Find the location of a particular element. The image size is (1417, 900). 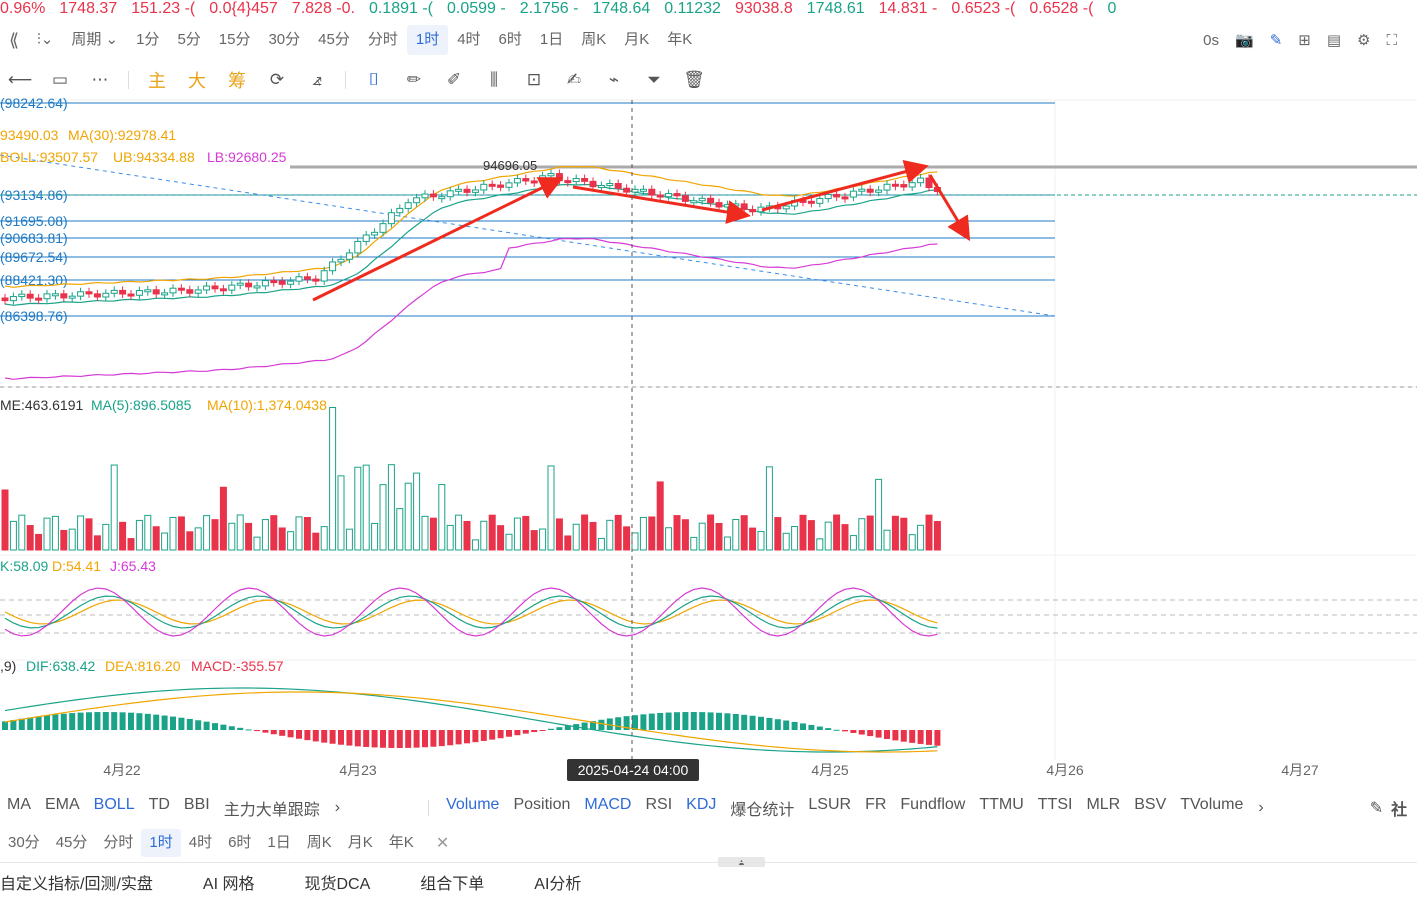

ticker-item: 0.6528 -( is located at coordinates (1061, 9).